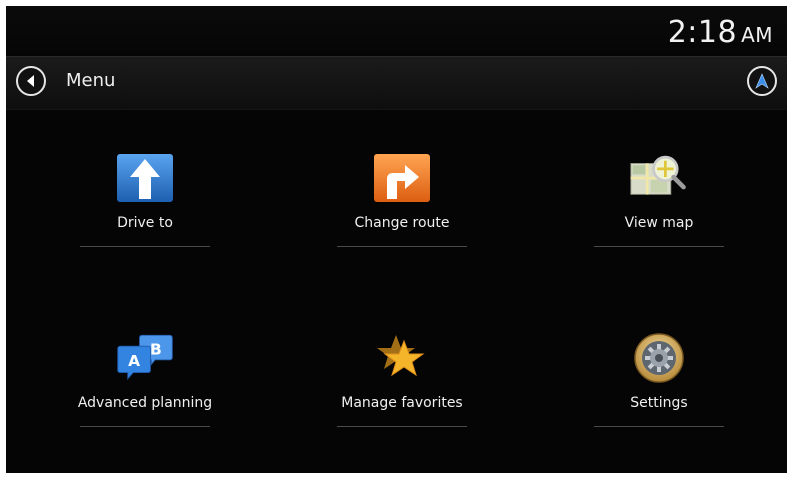  I want to click on ab-planning-icon: B A, so click(145, 358).